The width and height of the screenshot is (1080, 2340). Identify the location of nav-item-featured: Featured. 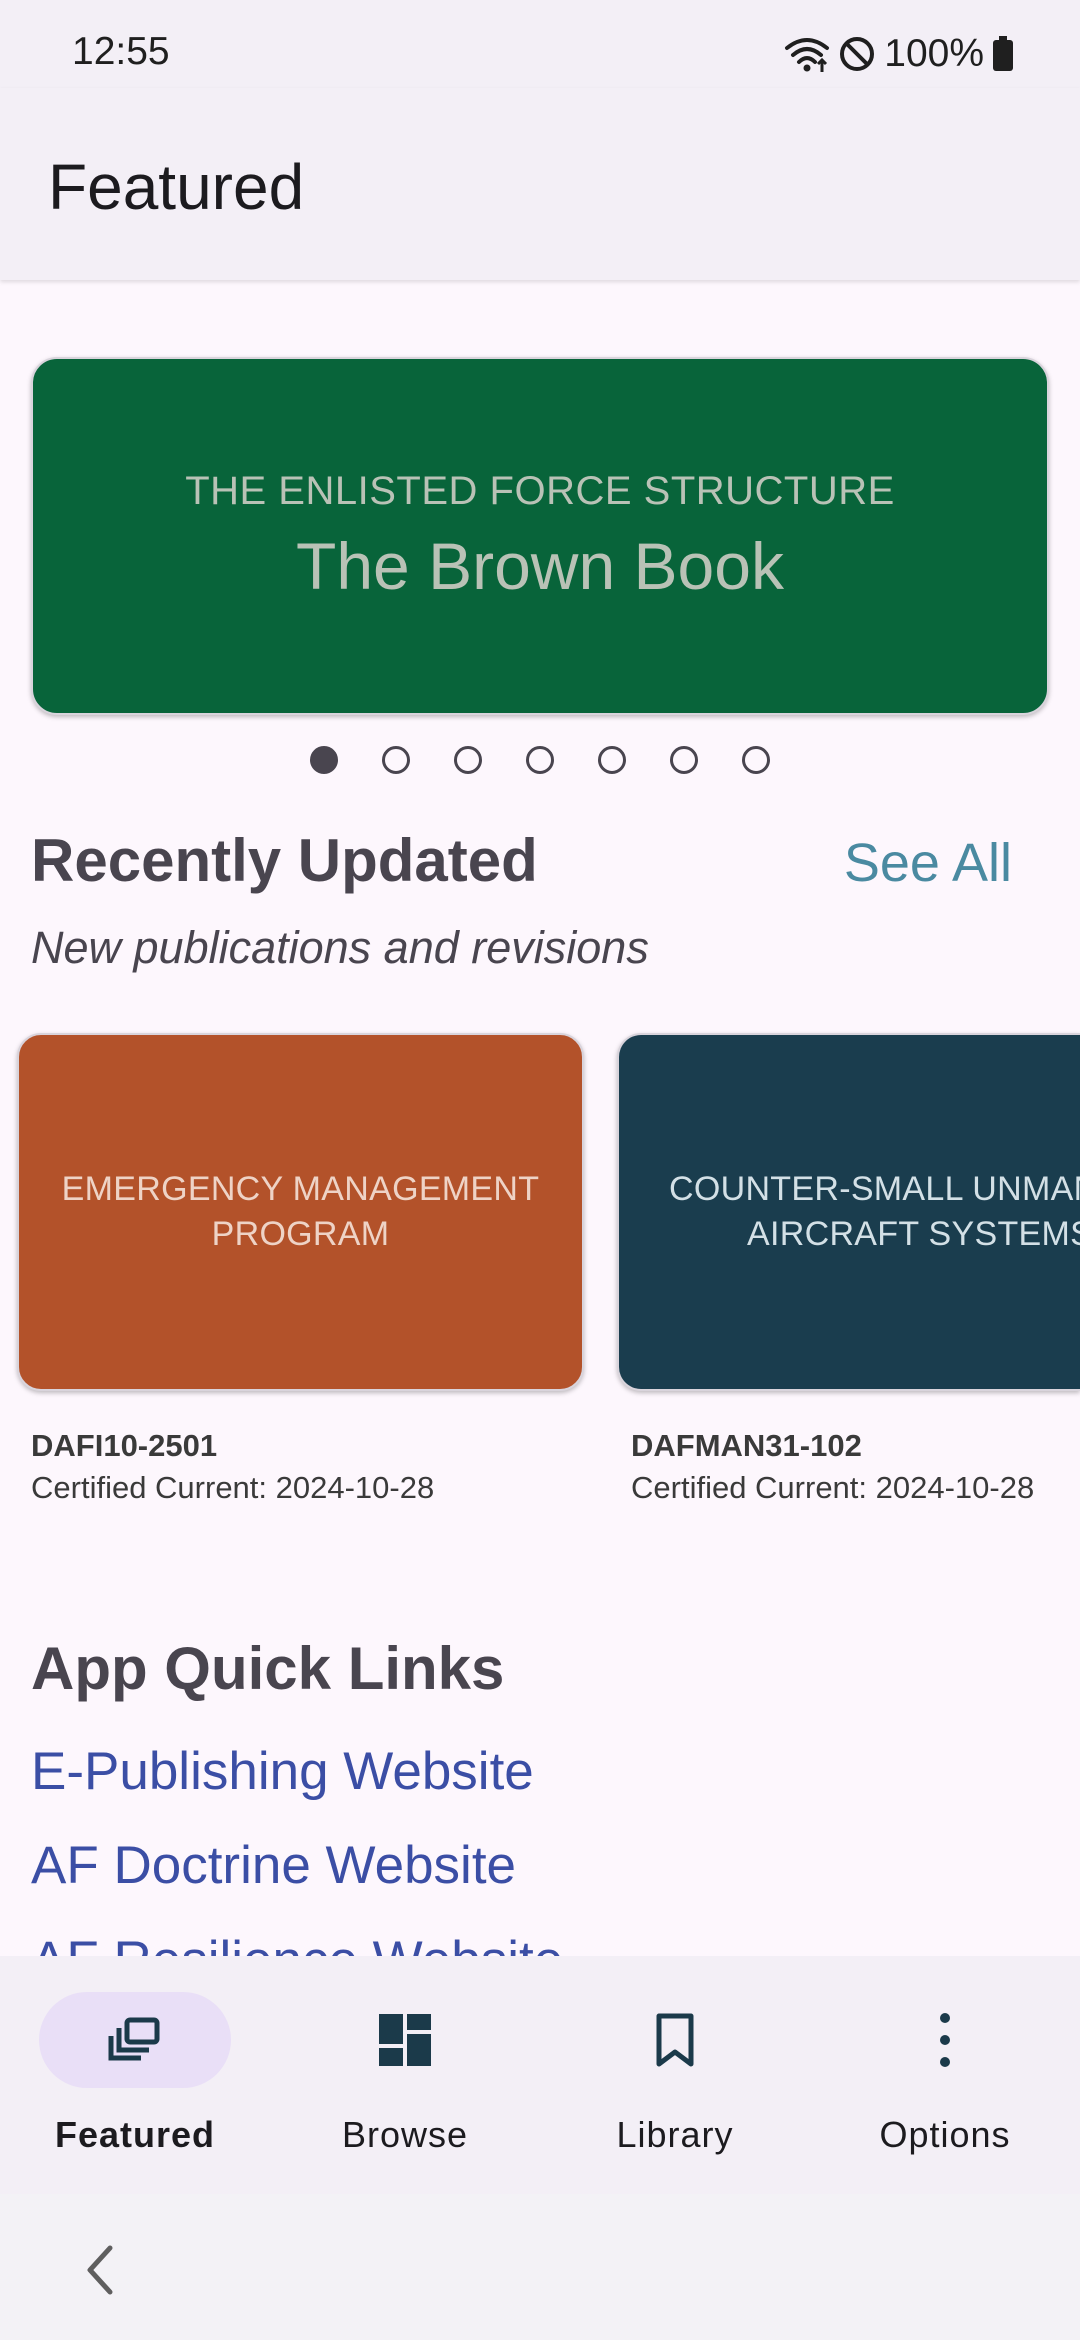
(135, 2075).